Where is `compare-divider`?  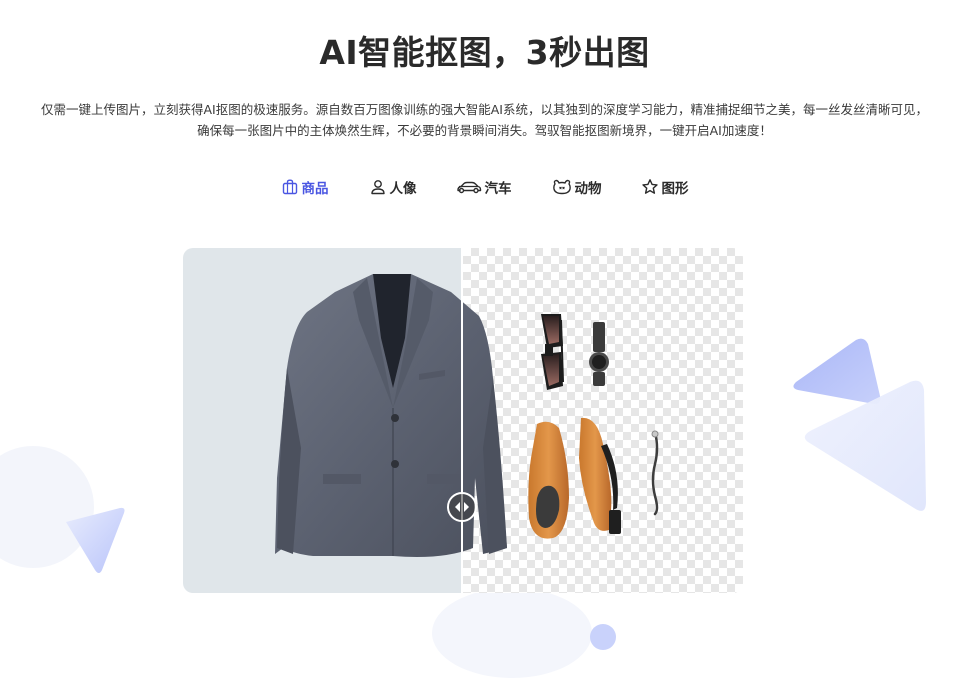
compare-divider is located at coordinates (462, 420).